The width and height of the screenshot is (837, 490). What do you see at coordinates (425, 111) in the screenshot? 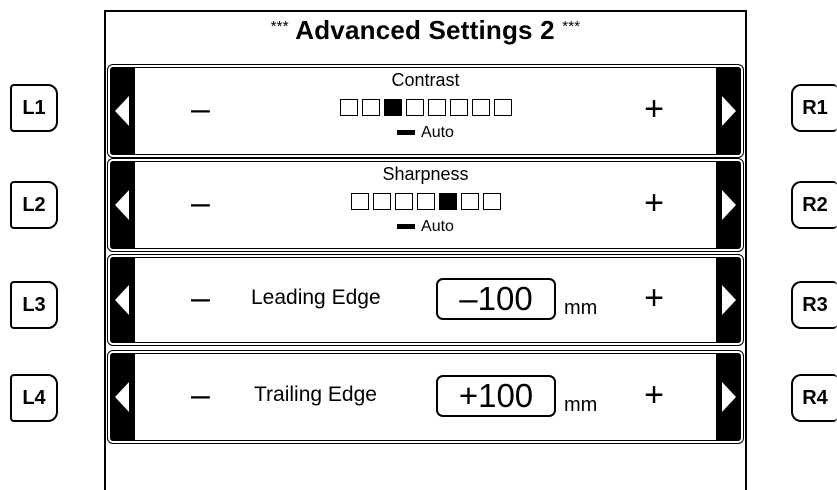
I see `contrast-row: – Contrast Auto +` at bounding box center [425, 111].